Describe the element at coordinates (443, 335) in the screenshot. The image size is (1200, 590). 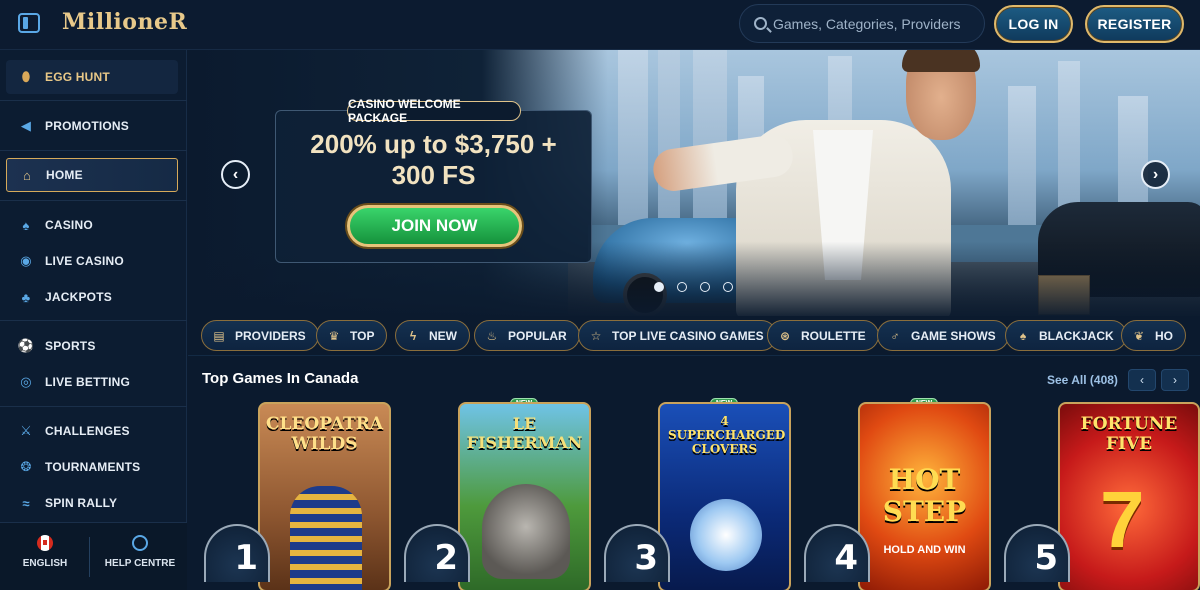
I see `chip-label: NEW` at that location.